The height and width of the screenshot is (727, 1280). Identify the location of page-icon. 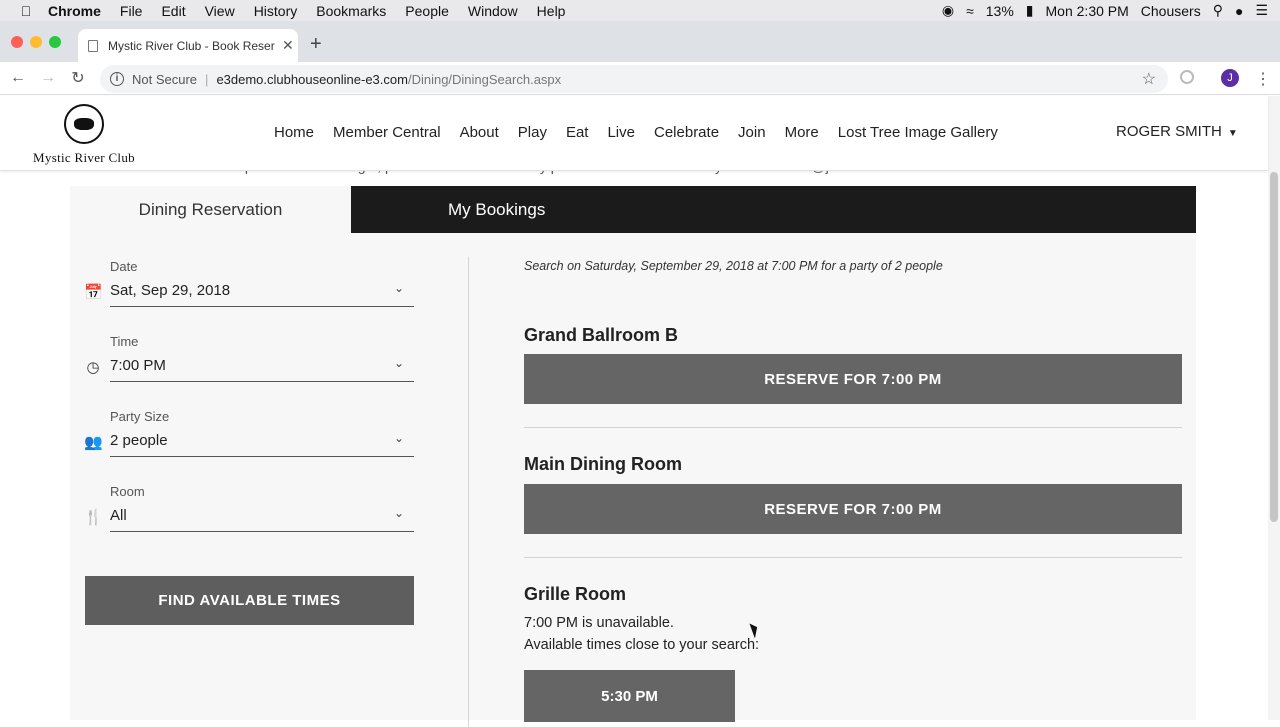
(93, 45).